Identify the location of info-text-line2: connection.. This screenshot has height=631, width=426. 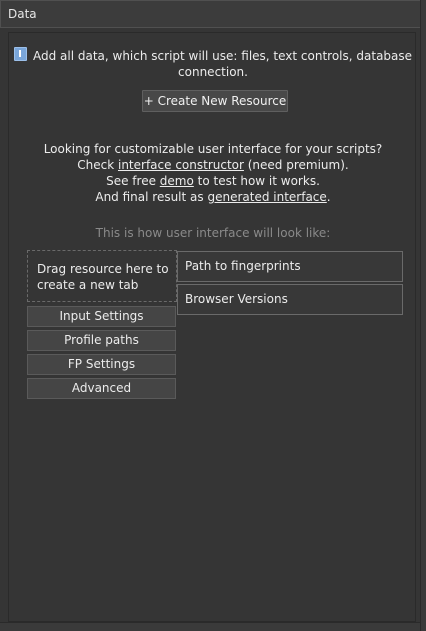
(213, 72).